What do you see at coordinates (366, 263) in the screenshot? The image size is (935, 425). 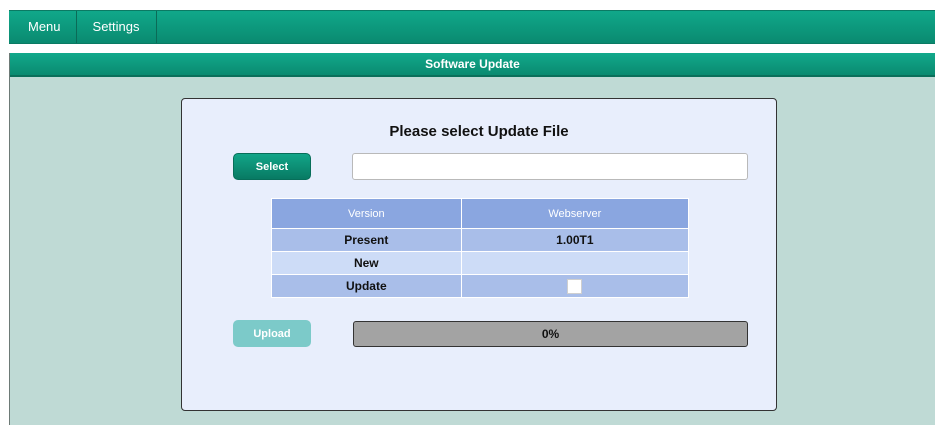 I see `row-label-new: New` at bounding box center [366, 263].